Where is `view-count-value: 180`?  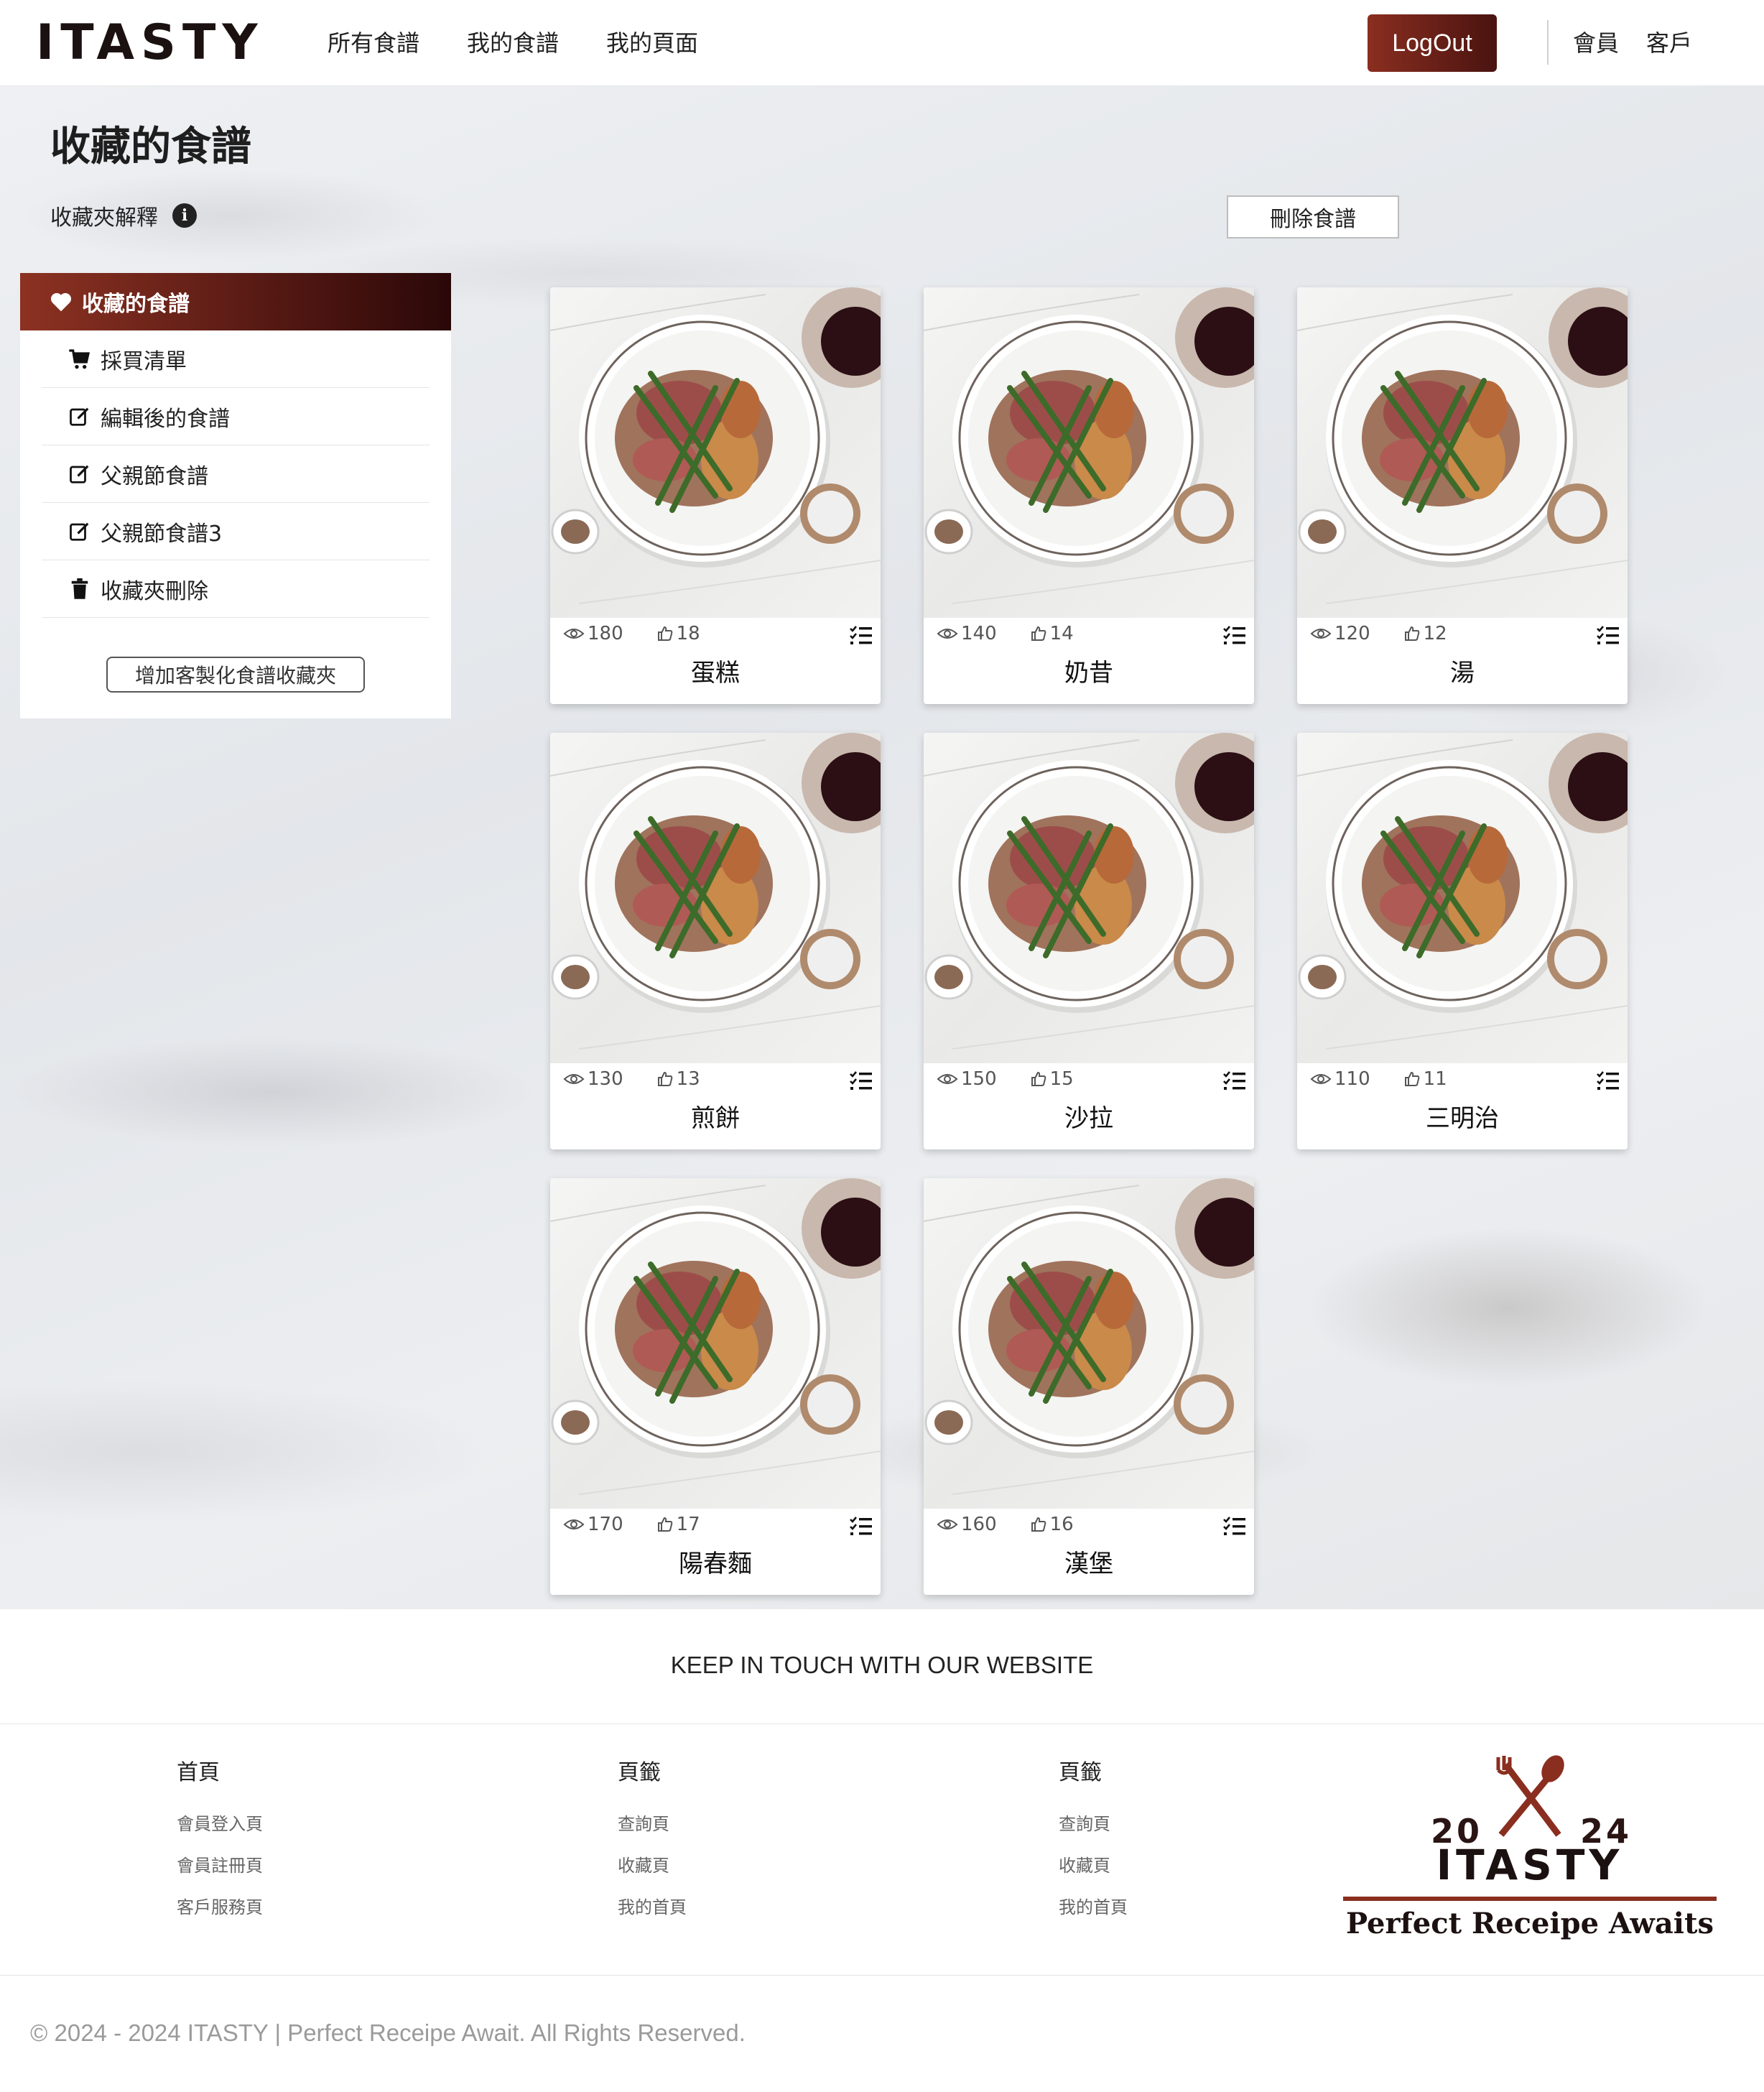 view-count-value: 180 is located at coordinates (605, 633).